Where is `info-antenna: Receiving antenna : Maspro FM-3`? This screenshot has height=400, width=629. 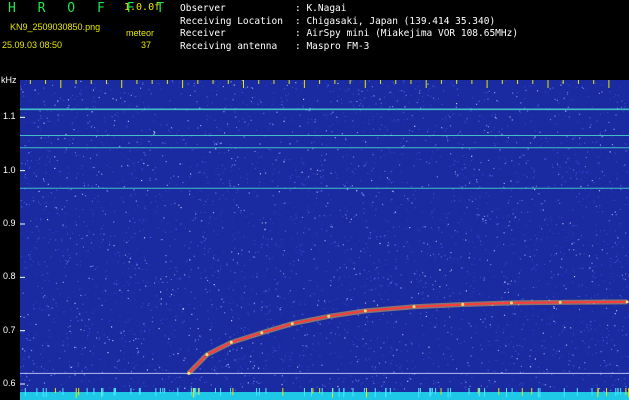 info-antenna: Receiving antenna : Maspro FM-3 is located at coordinates (349, 47).